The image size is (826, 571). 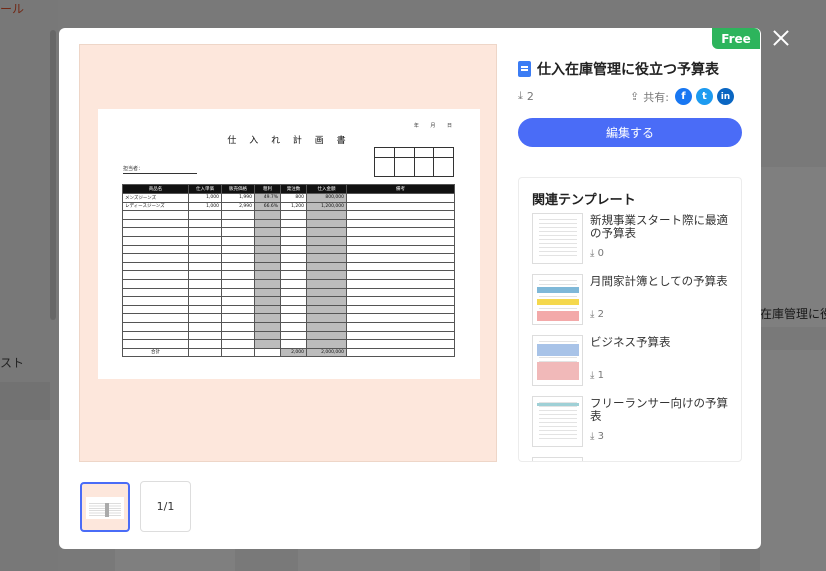 I want to click on table-cell: 1,990, so click(x=238, y=198).